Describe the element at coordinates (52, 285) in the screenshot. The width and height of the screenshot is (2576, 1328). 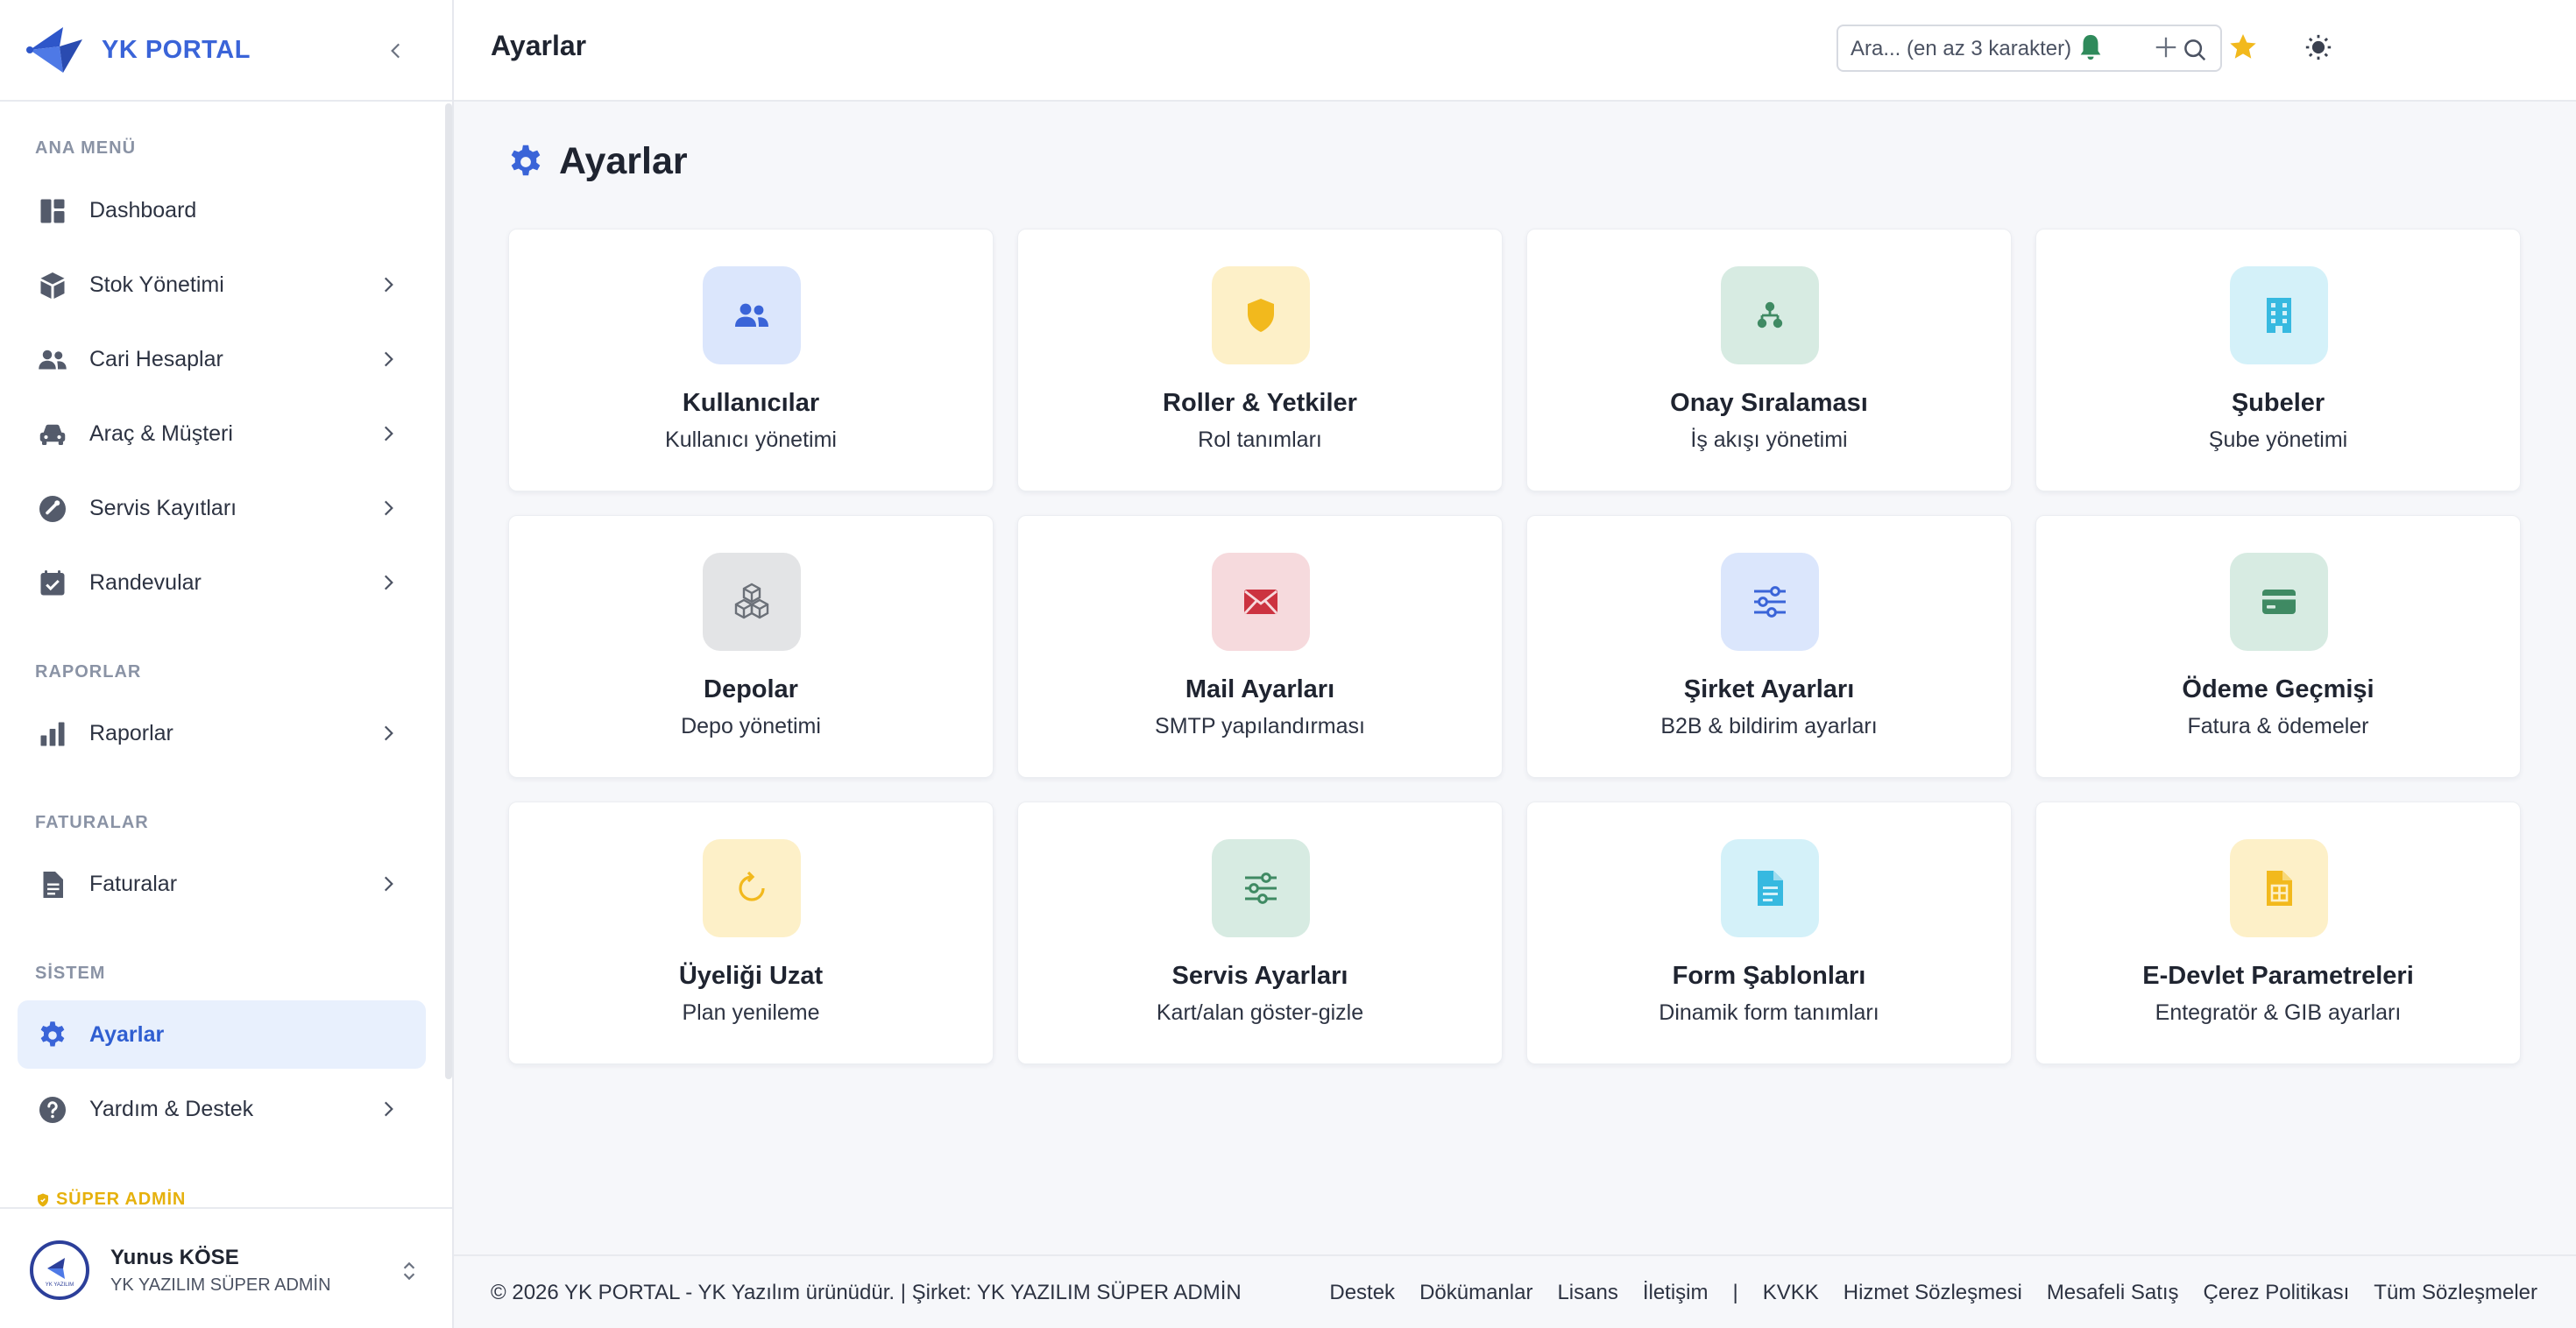
I see `box-icon` at that location.